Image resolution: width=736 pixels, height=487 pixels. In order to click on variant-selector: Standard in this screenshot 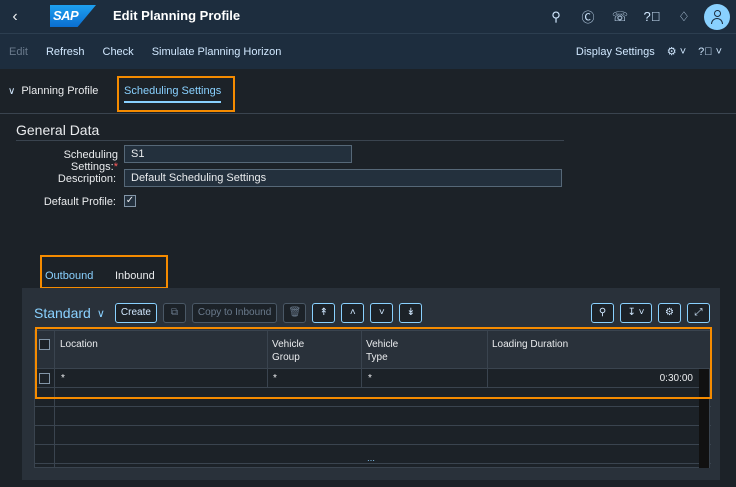, I will do `click(62, 313)`.